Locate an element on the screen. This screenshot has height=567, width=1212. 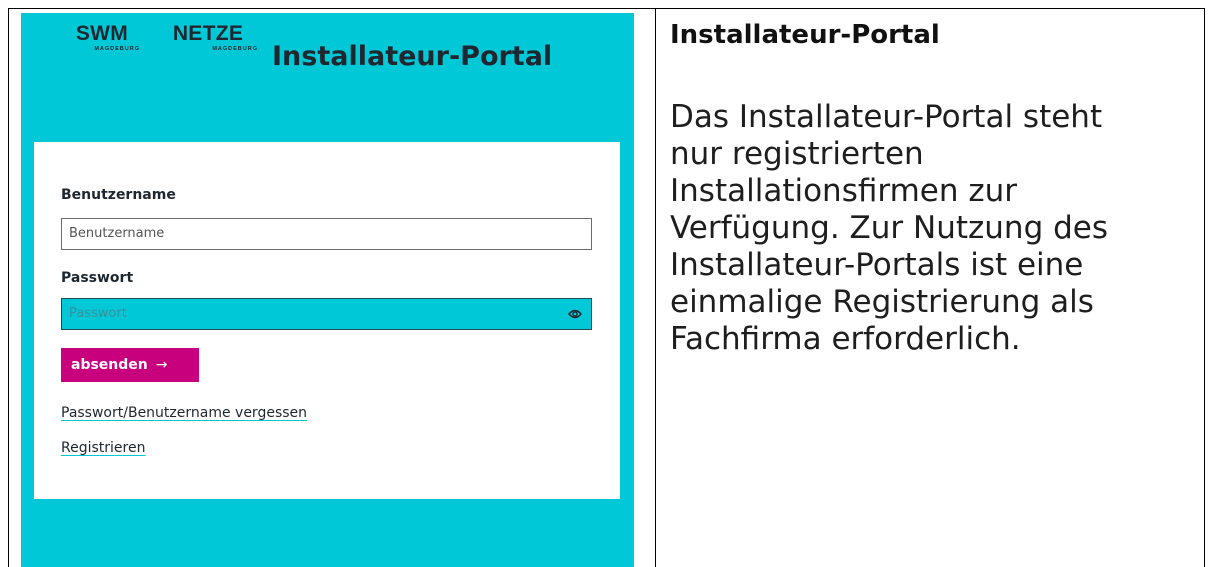
arrow-right-icon: → is located at coordinates (161, 365).